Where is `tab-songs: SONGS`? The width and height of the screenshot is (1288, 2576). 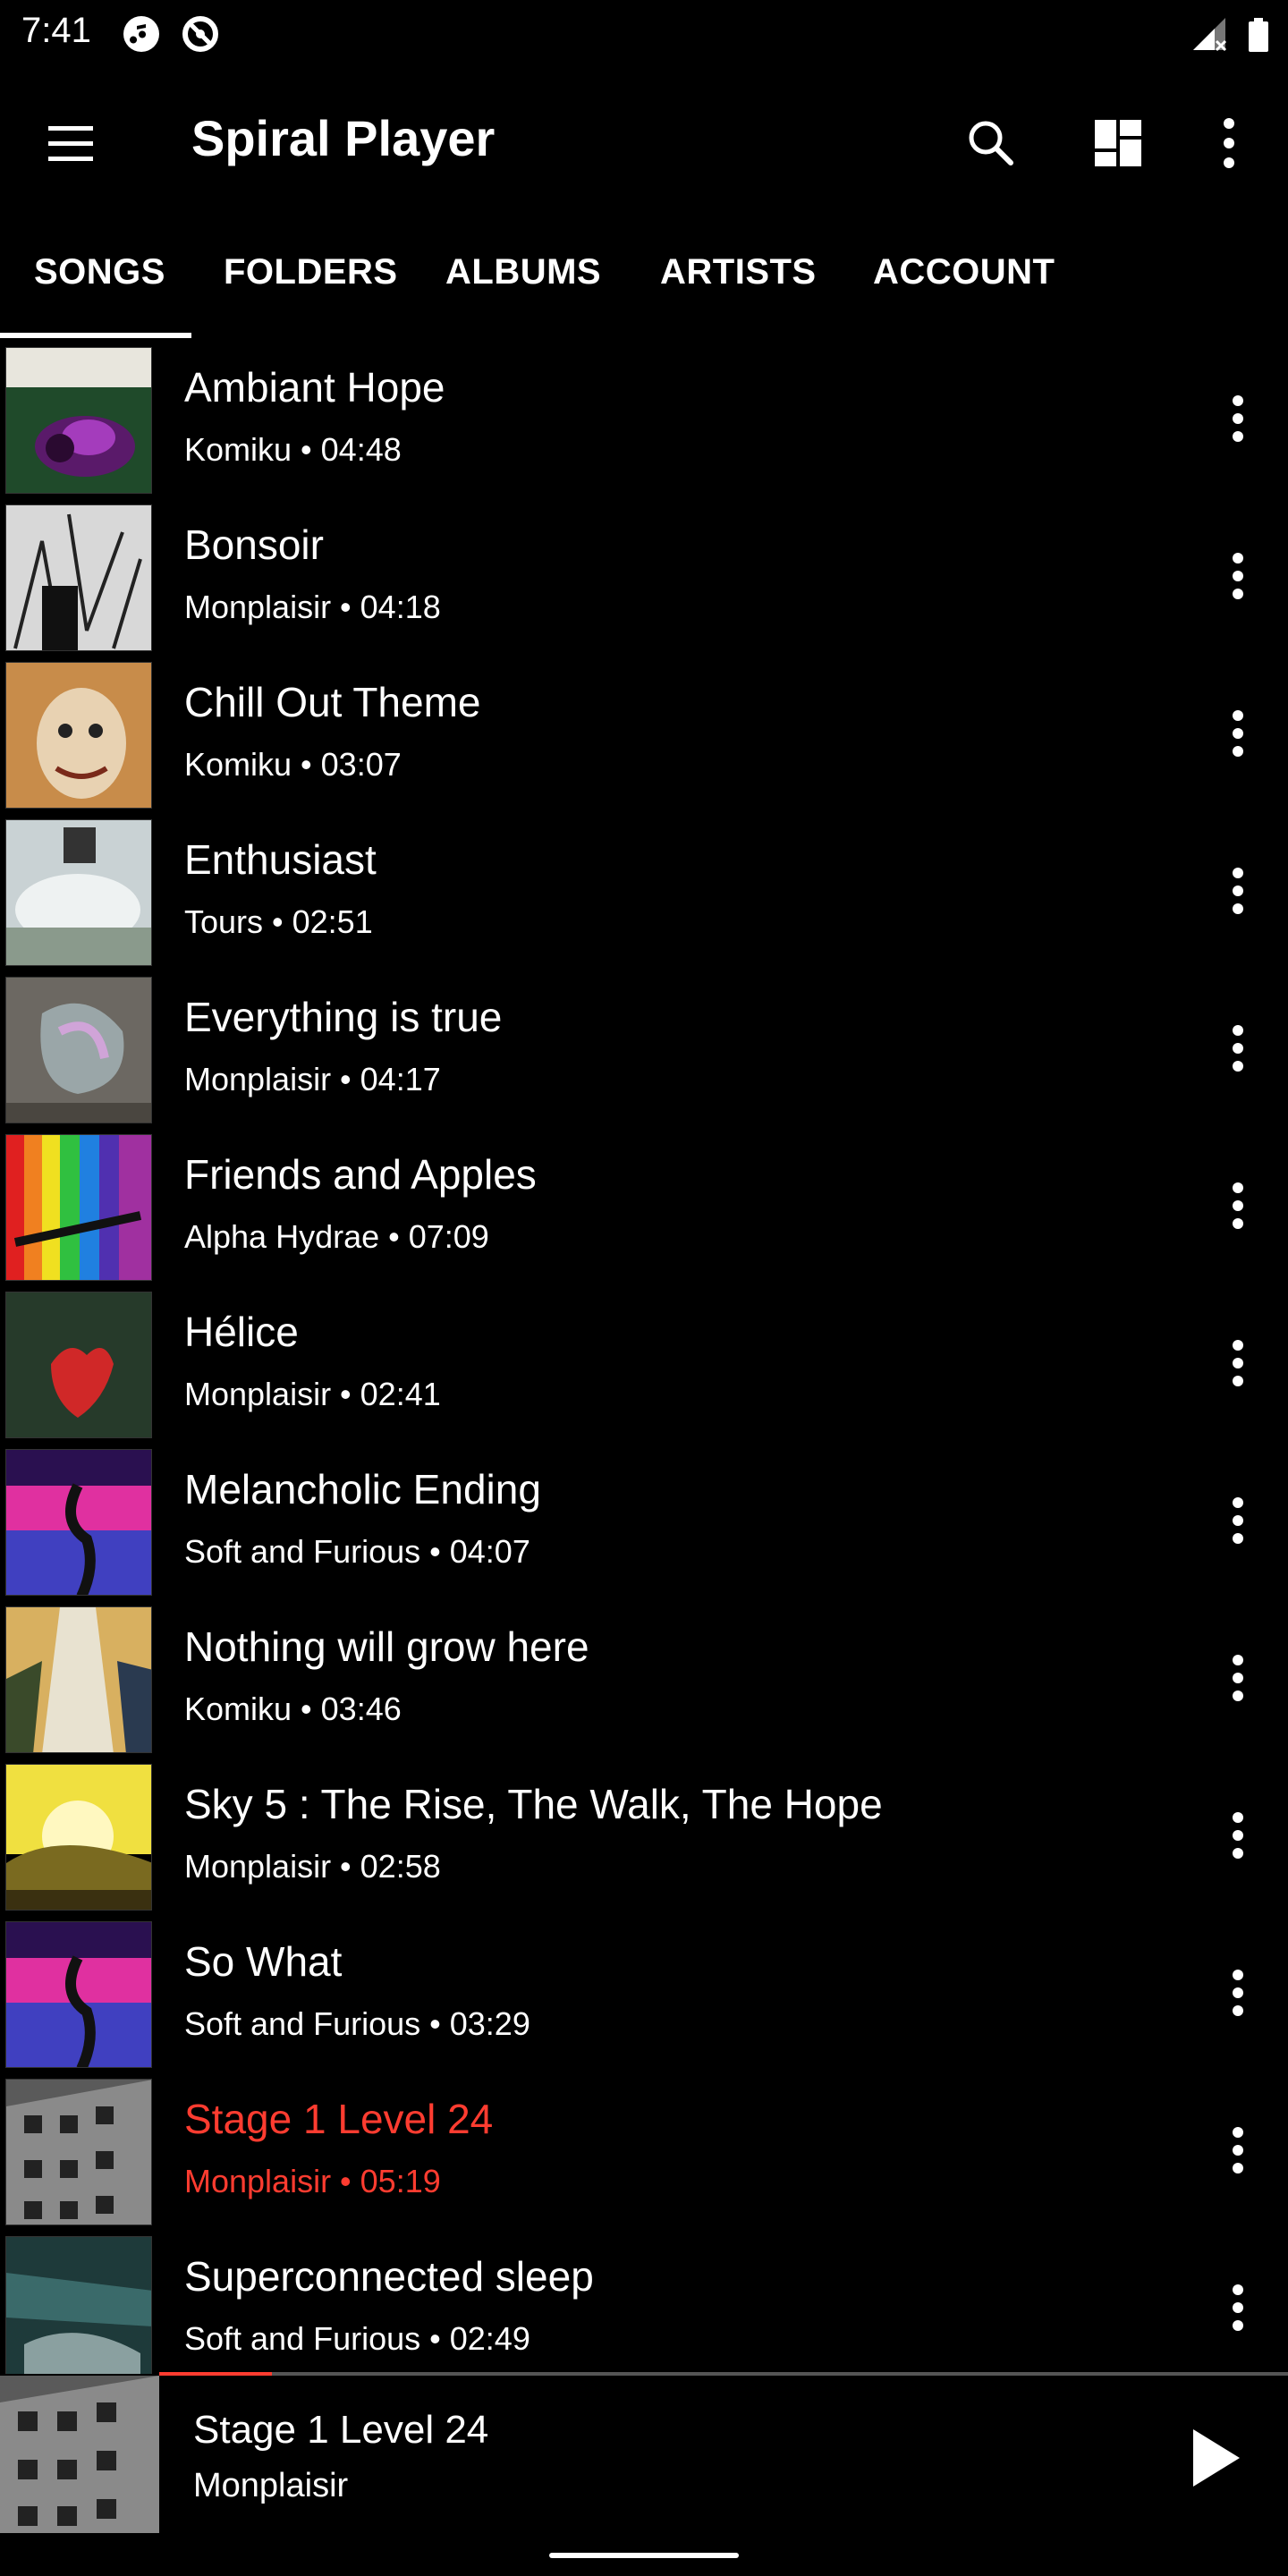 tab-songs: SONGS is located at coordinates (99, 272).